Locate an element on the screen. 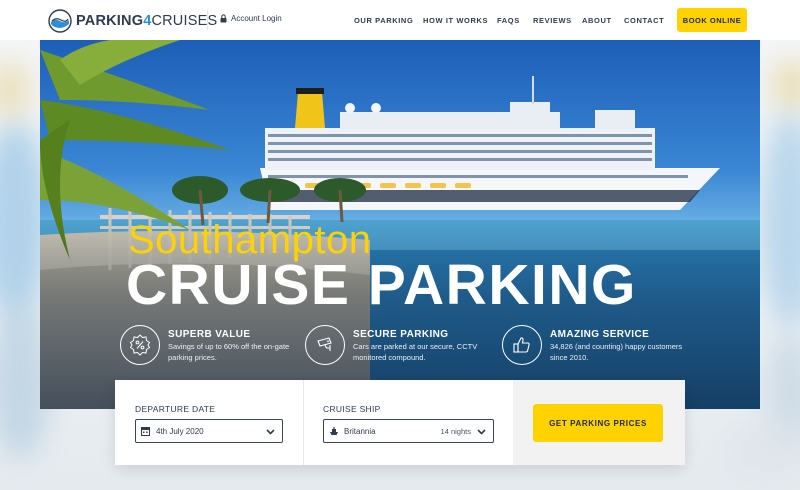  nav-about: ABOUT is located at coordinates (597, 20).